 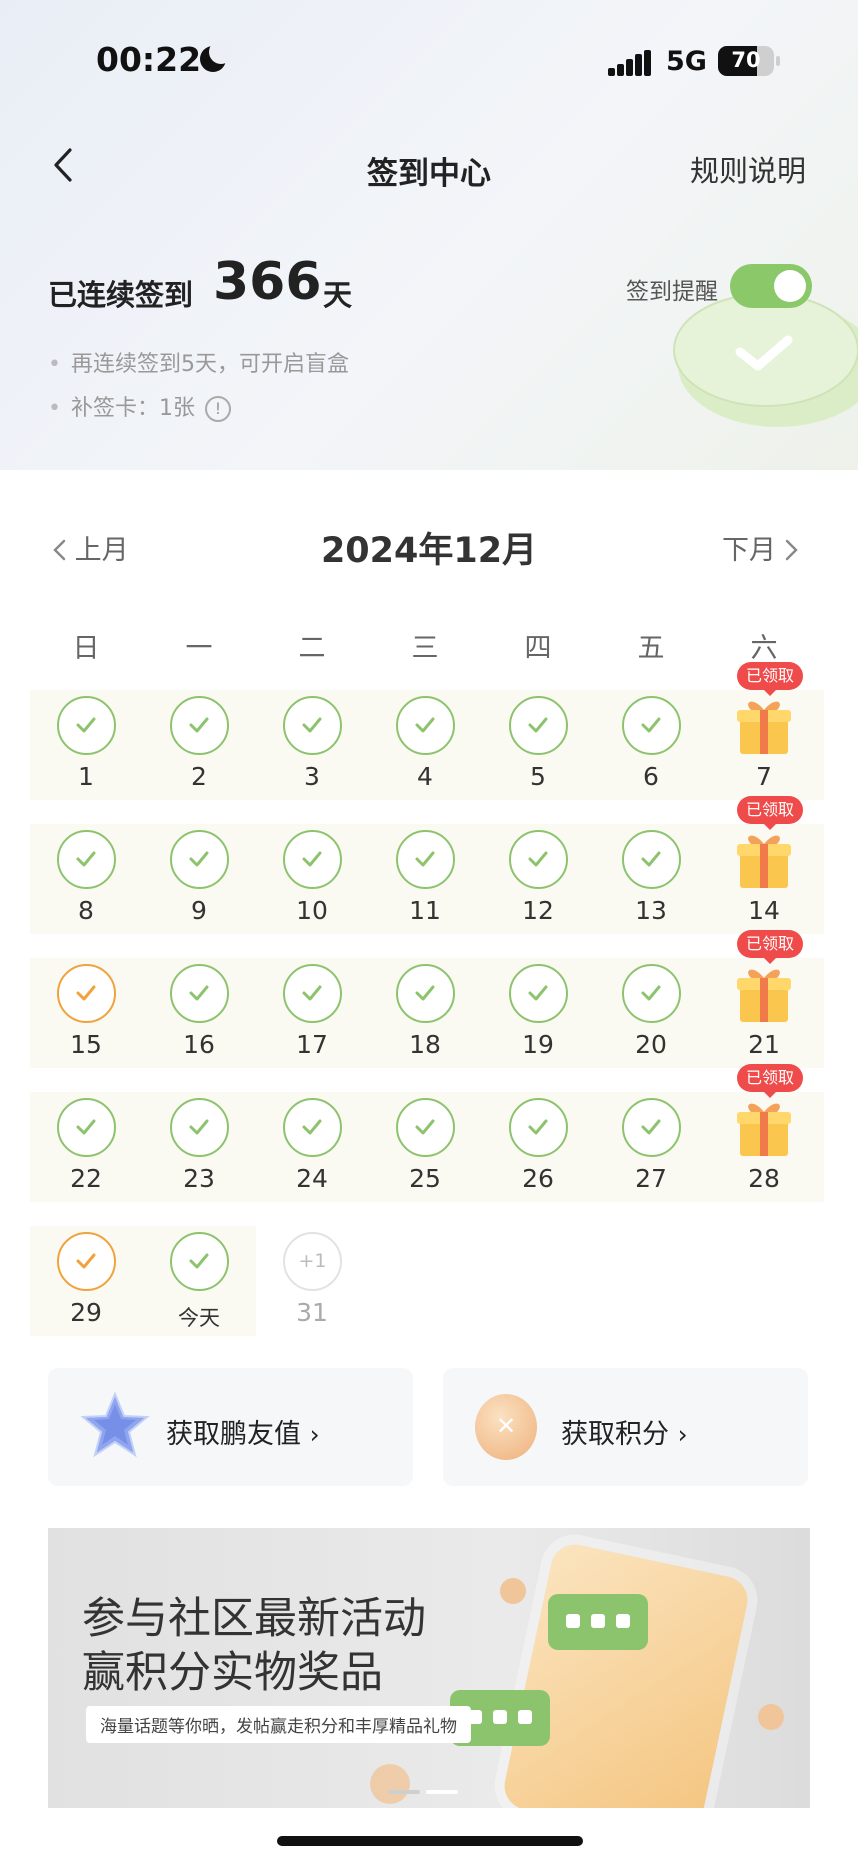 I want to click on day-number: 今天, so click(x=199, y=1318).